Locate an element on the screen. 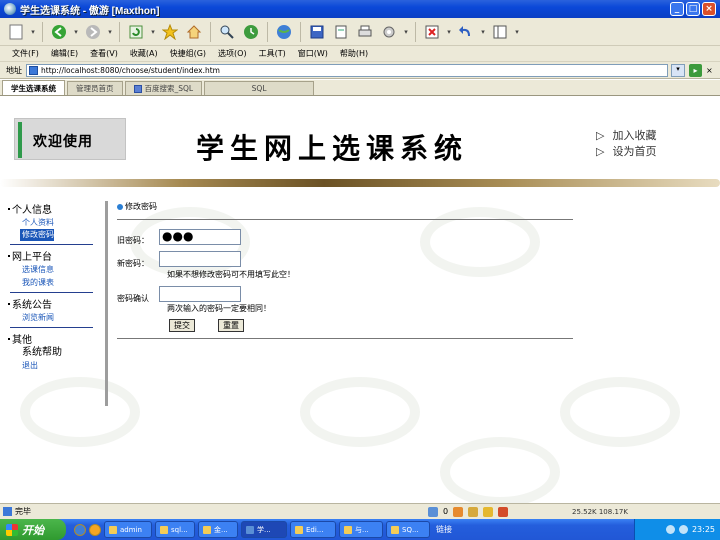  links-toolbar: 链接 is located at coordinates (444, 529).